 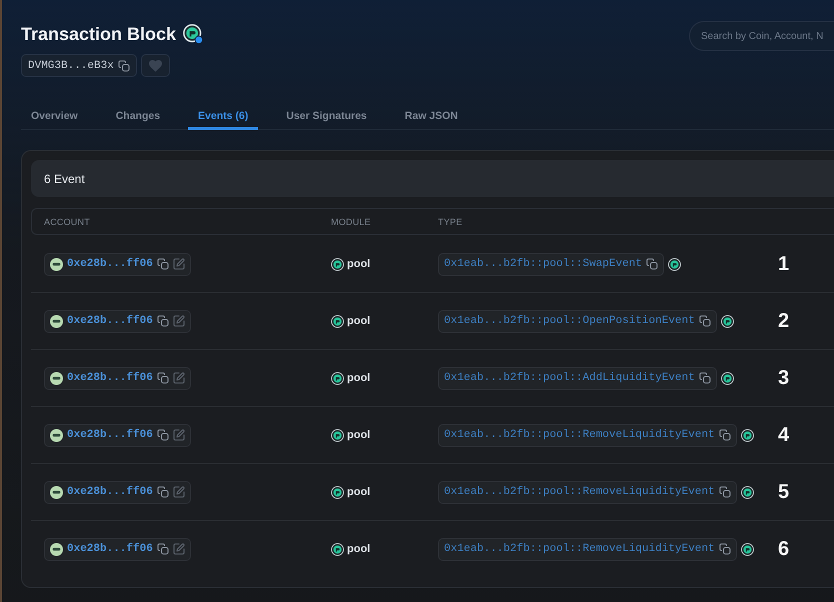 I want to click on tab: User Signatures, so click(x=326, y=115).